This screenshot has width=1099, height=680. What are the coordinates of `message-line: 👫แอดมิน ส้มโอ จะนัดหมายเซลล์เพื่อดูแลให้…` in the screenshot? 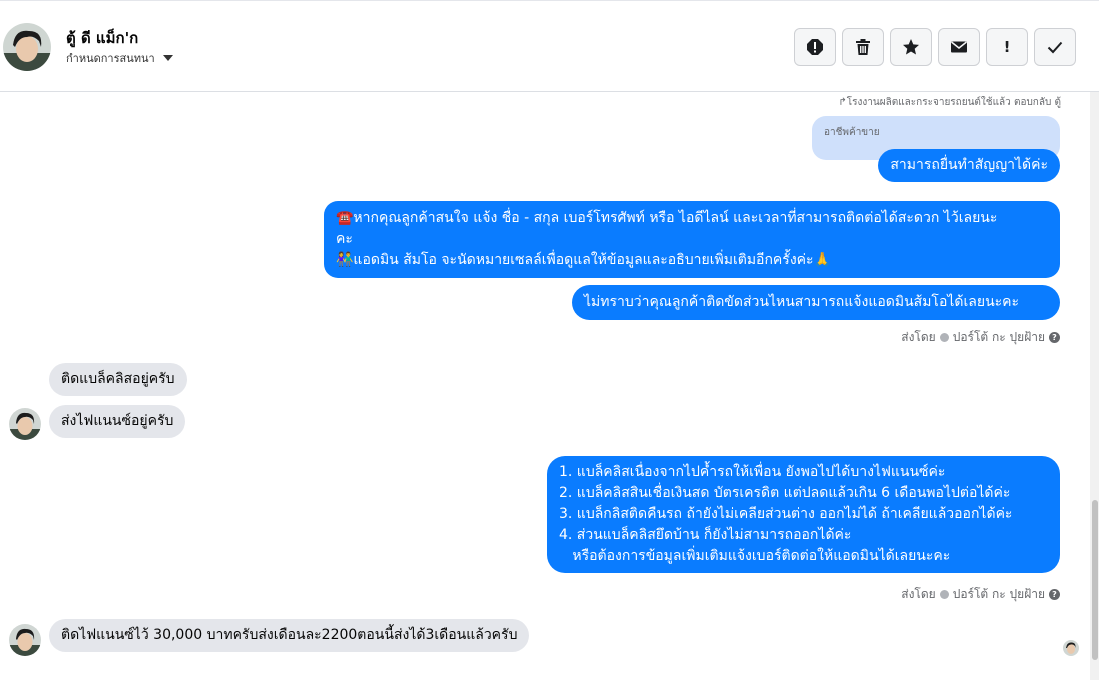 It's located at (583, 260).